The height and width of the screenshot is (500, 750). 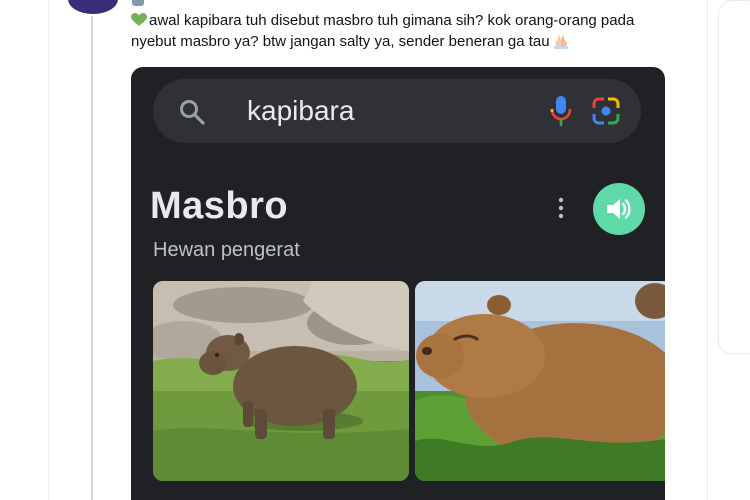 What do you see at coordinates (606, 111) in the screenshot?
I see `lens-icon` at bounding box center [606, 111].